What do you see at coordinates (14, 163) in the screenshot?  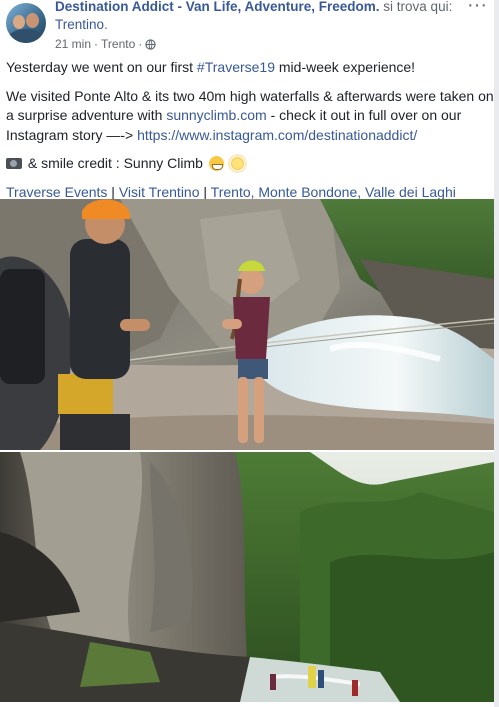 I see `camera-emoji` at bounding box center [14, 163].